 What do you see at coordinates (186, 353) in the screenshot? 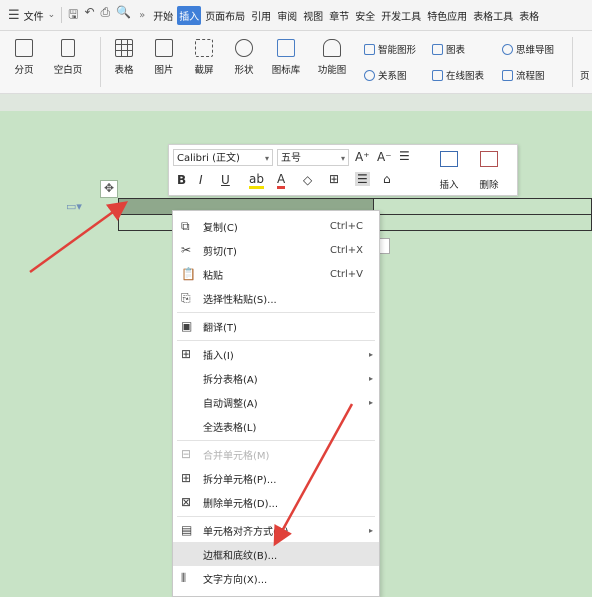
I see `table-icon: ⊞` at bounding box center [186, 353].